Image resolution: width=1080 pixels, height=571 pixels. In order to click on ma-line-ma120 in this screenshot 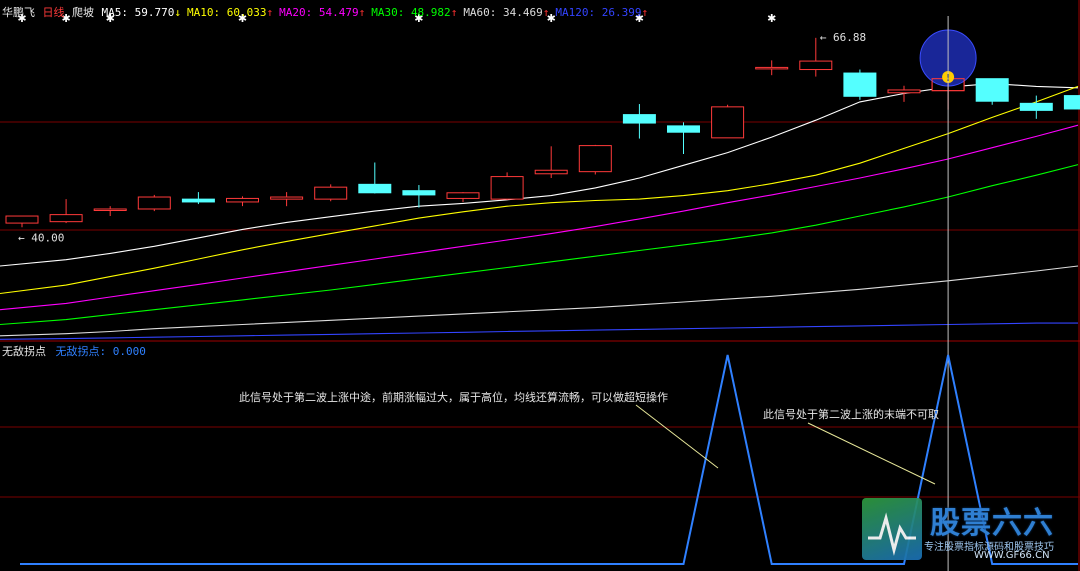, I will do `click(539, 331)`.